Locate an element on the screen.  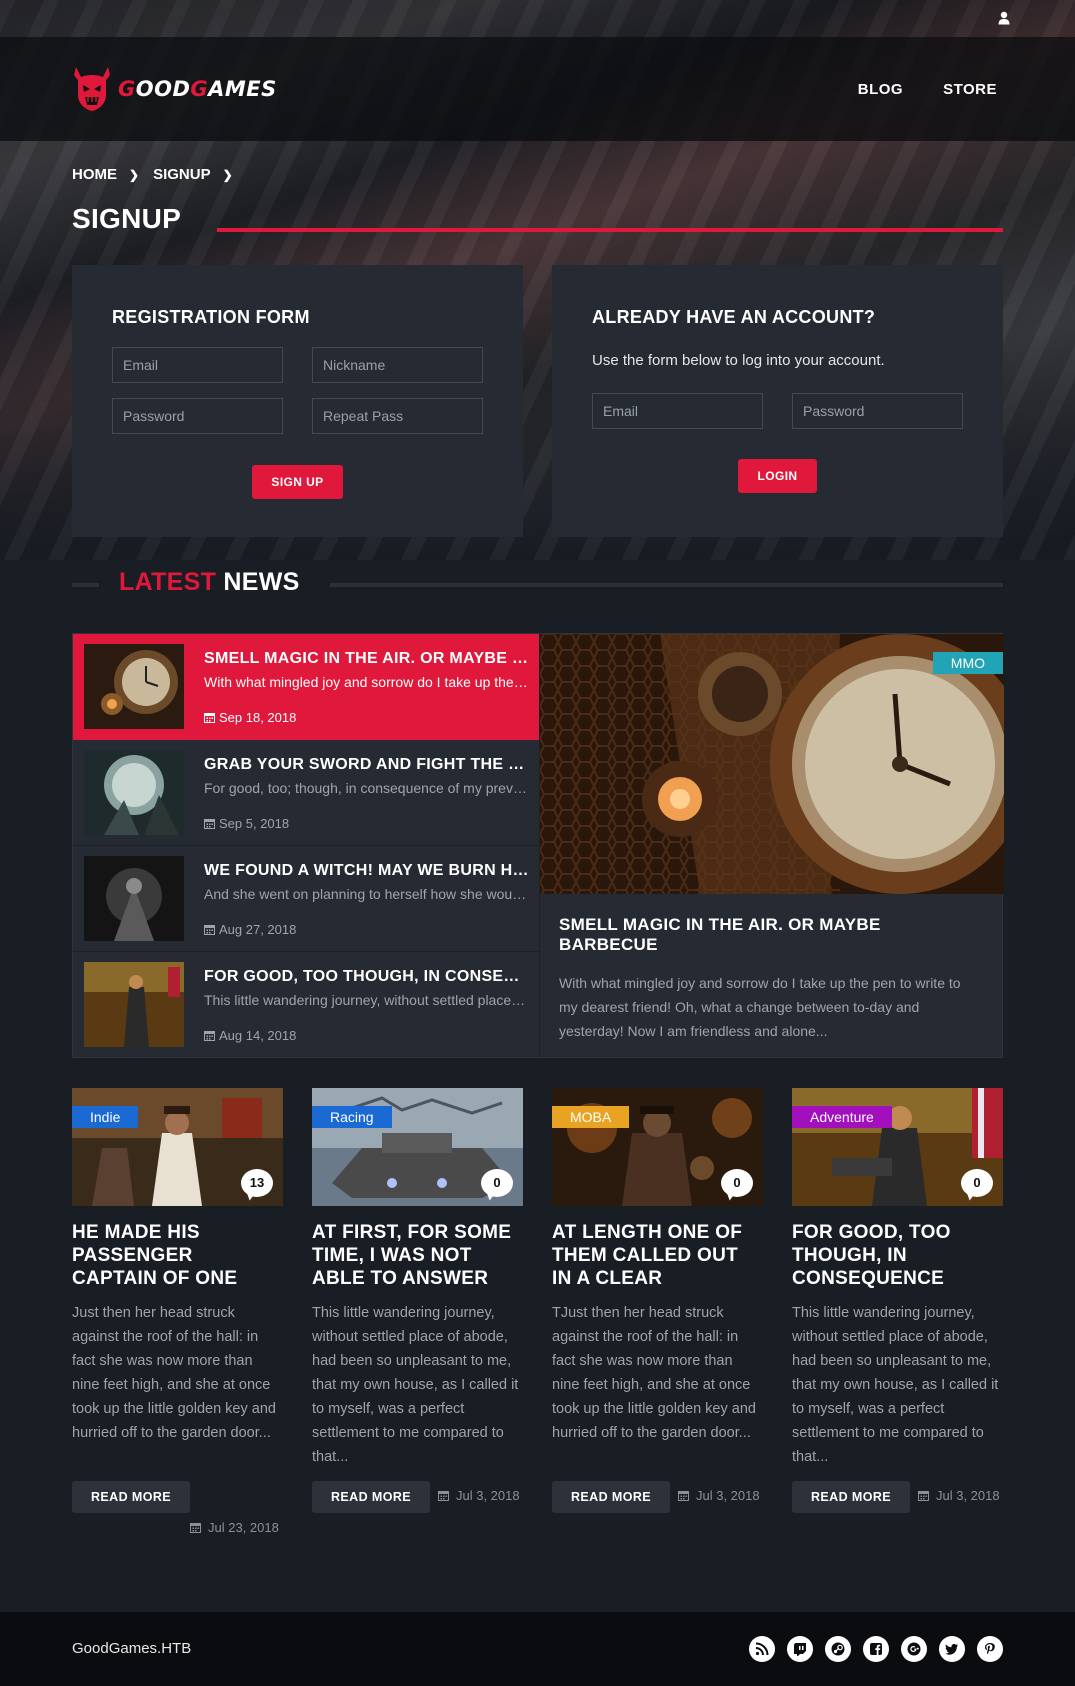
registration-panel: REGISTRATION FORM SIGN UP is located at coordinates (297, 401).